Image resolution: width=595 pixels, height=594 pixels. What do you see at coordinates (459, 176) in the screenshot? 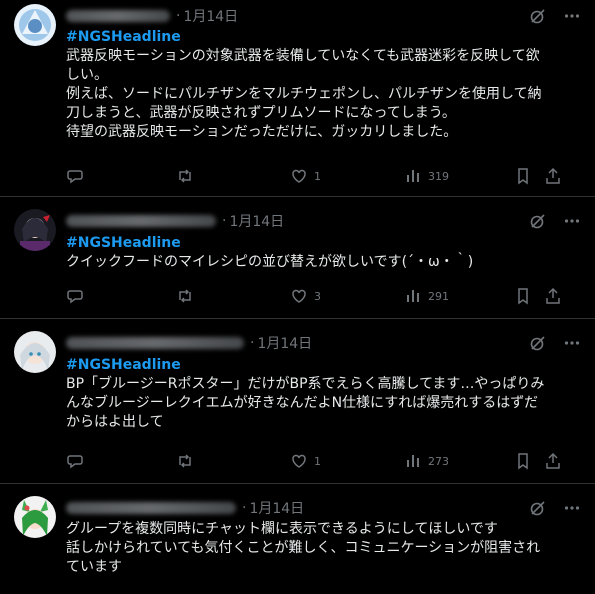
I see `views-button: 319` at bounding box center [459, 176].